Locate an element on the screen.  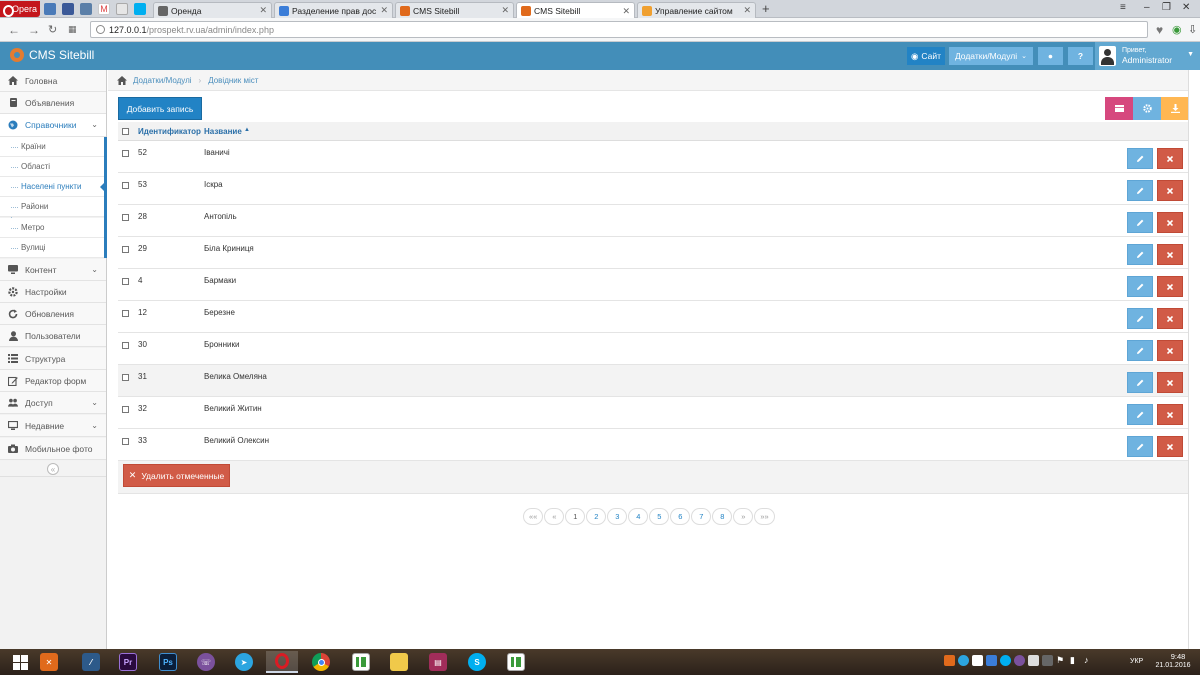
heart-icon: ♥ is located at coordinates (1159, 30).